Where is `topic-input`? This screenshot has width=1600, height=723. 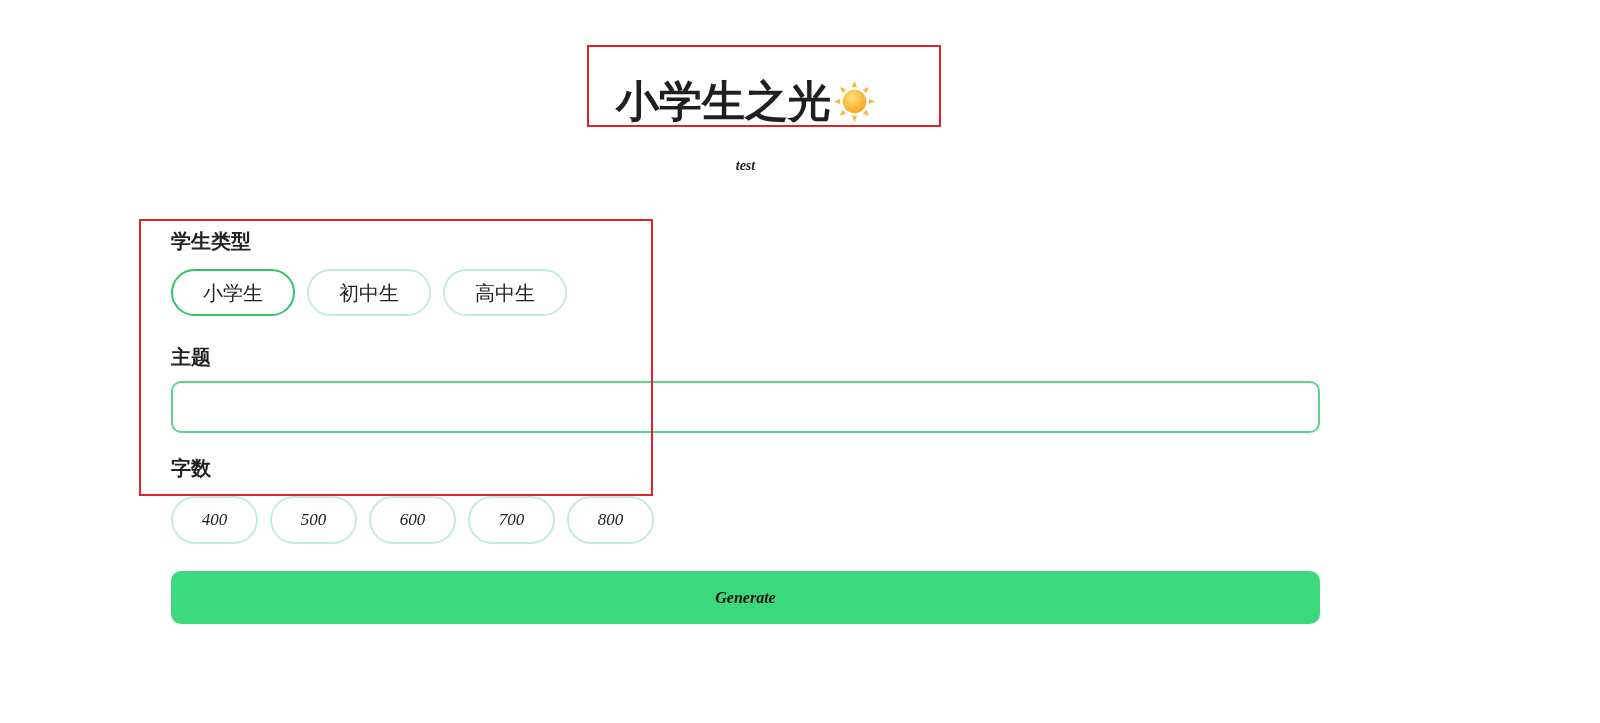
topic-input is located at coordinates (745, 407).